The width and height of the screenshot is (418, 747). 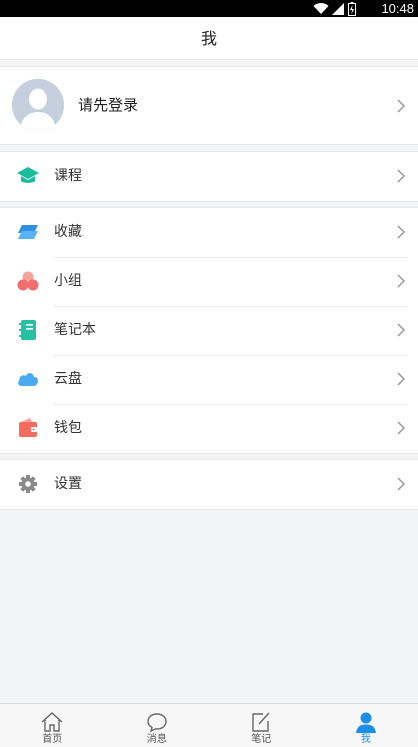 I want to click on tab-home: 首页, so click(x=52, y=725).